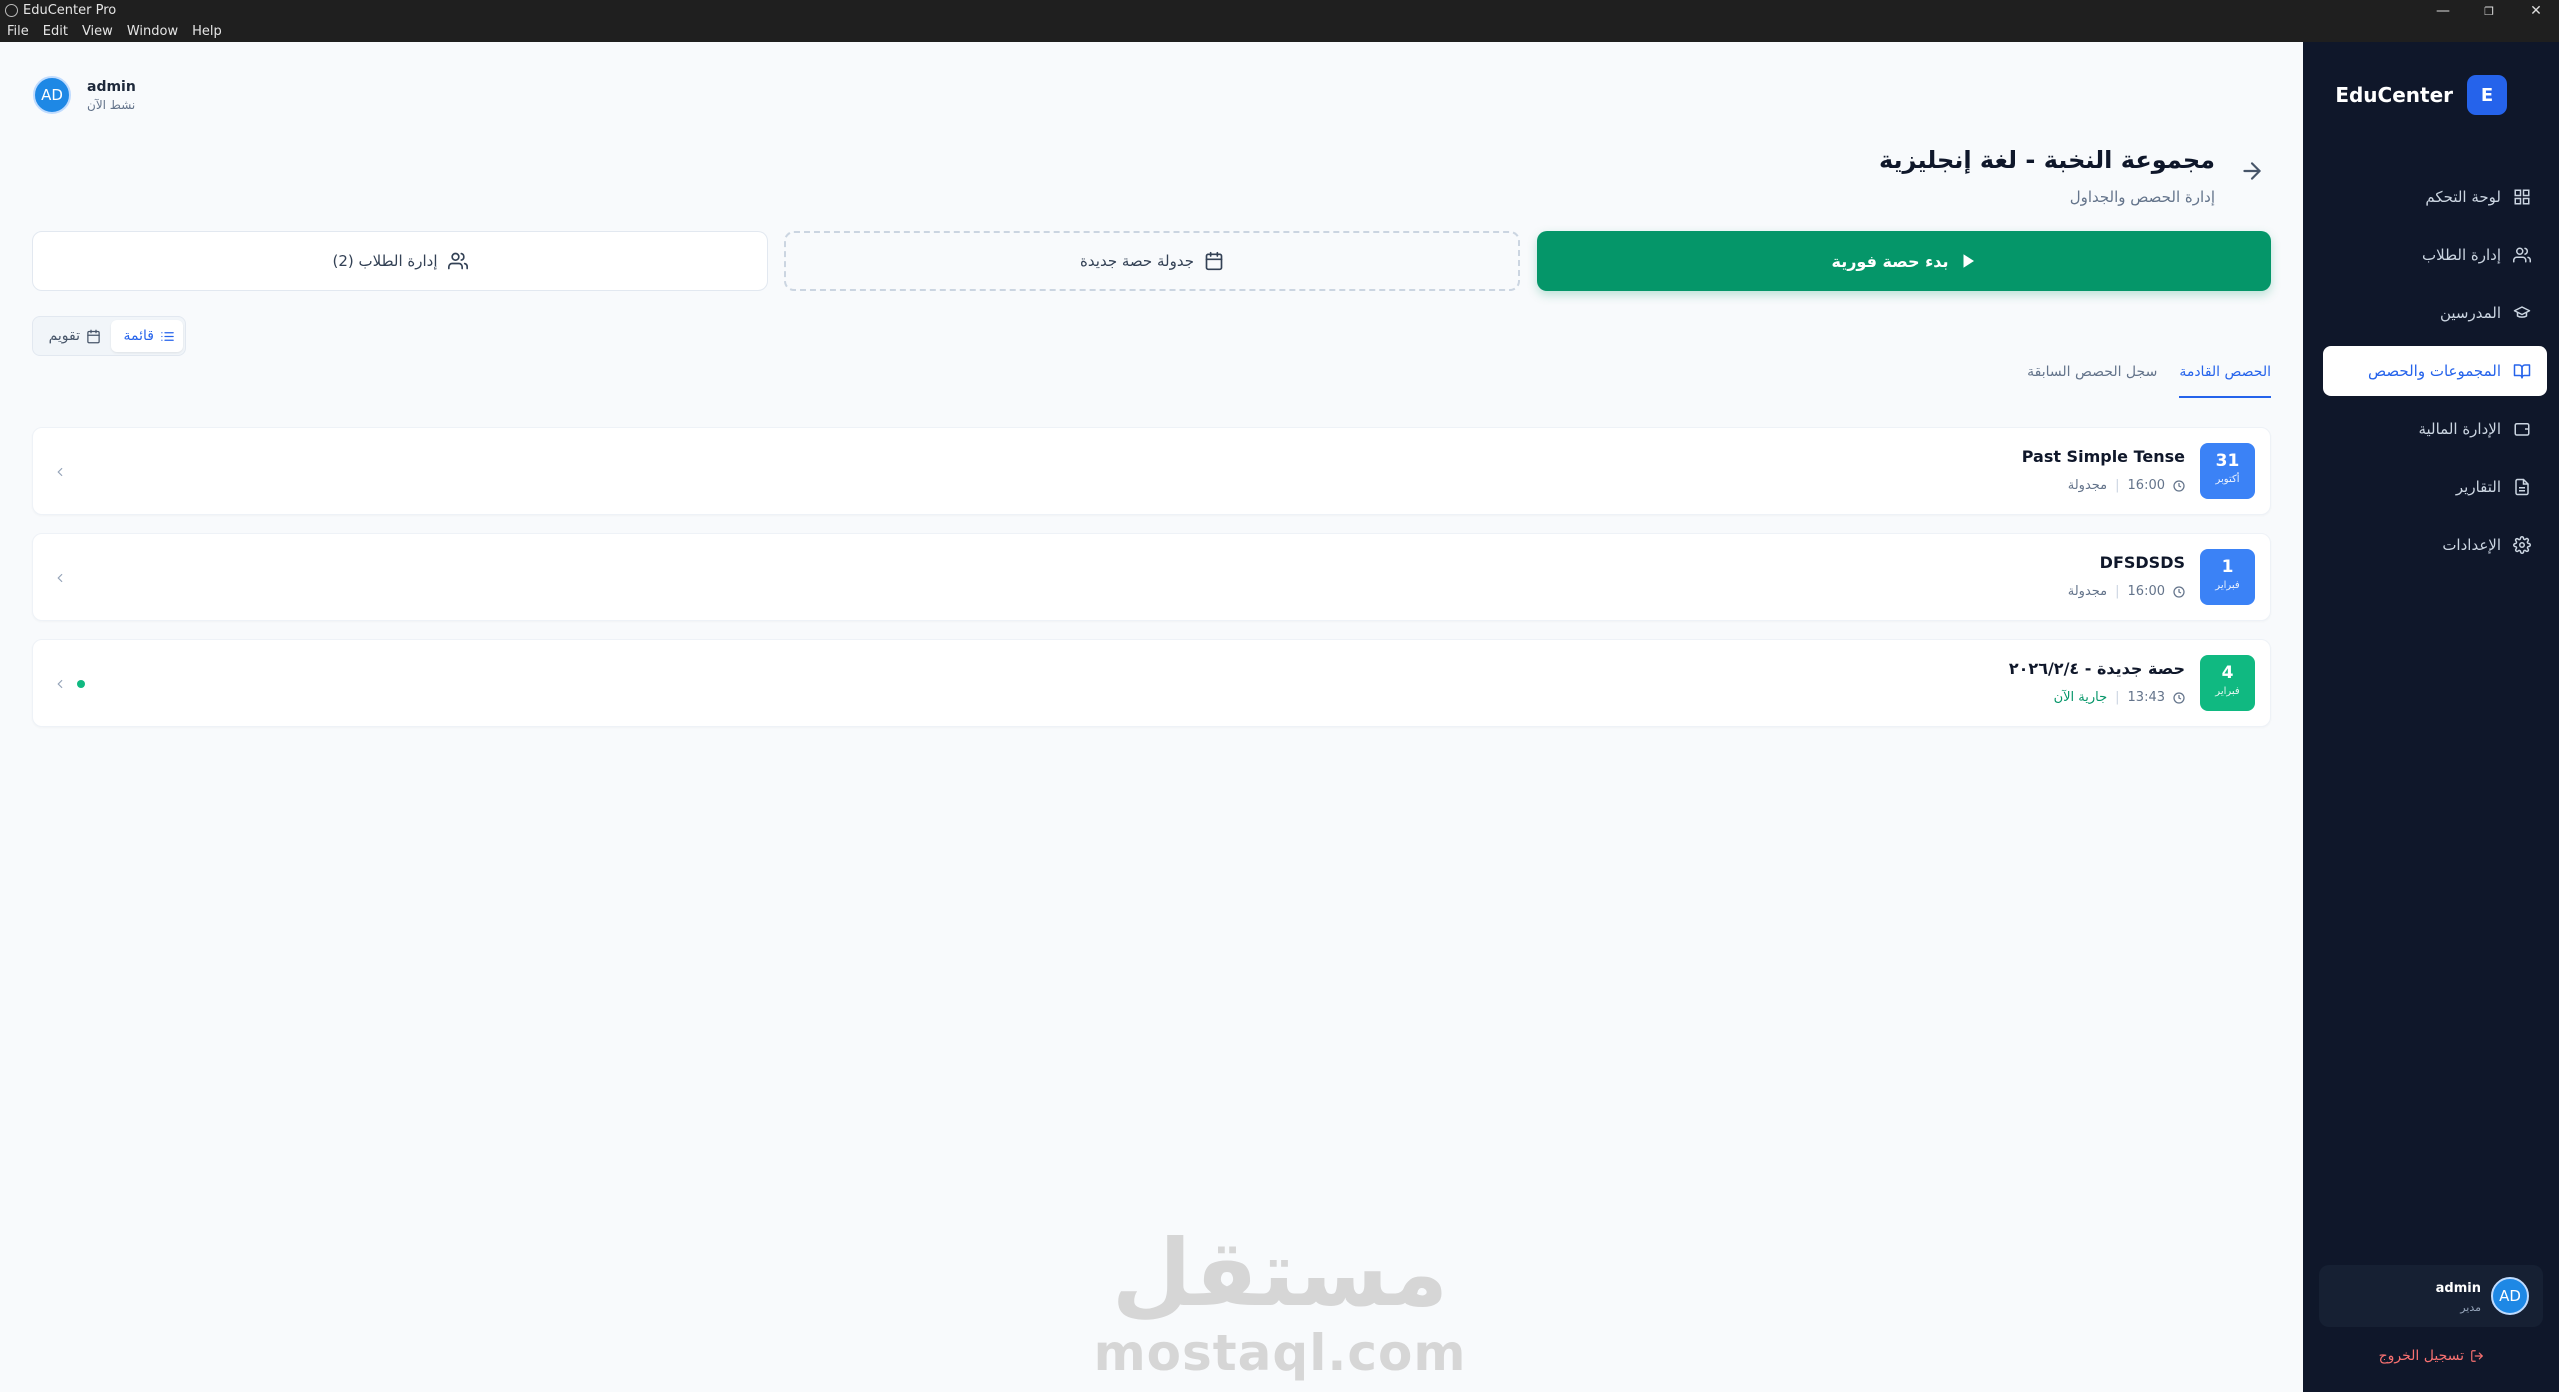 The height and width of the screenshot is (1392, 2559). Describe the element at coordinates (2142, 562) in the screenshot. I see `session-title: DFSDSDS` at that location.